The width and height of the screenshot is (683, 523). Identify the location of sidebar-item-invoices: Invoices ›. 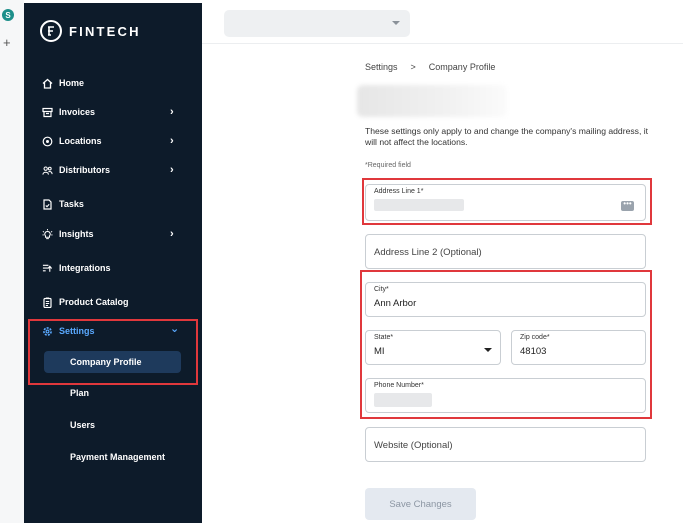
(113, 112).